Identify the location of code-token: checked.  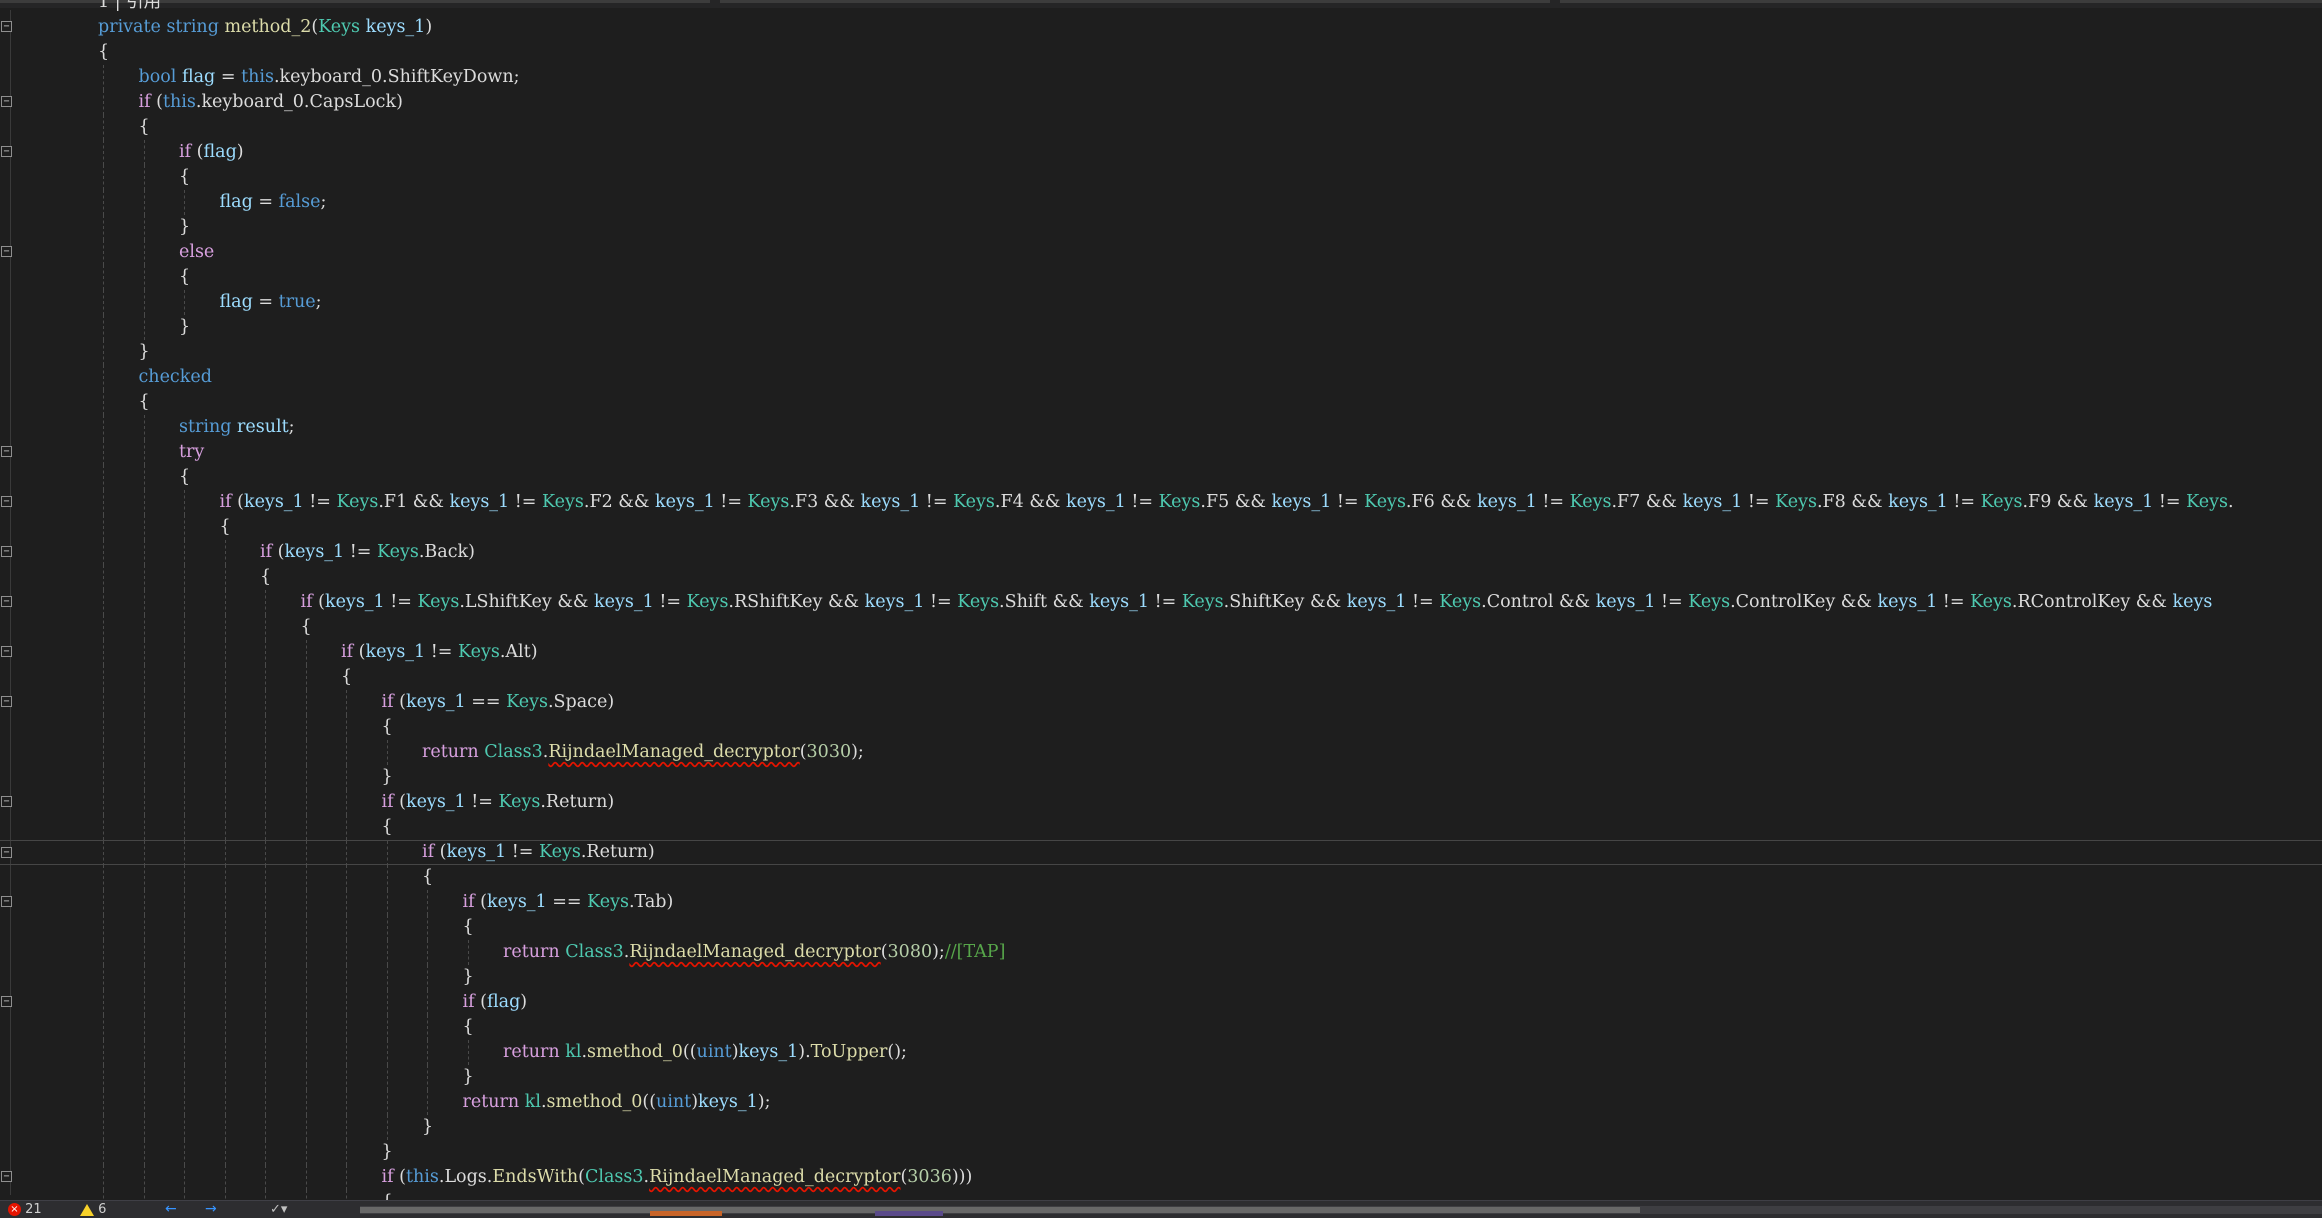
(175, 377).